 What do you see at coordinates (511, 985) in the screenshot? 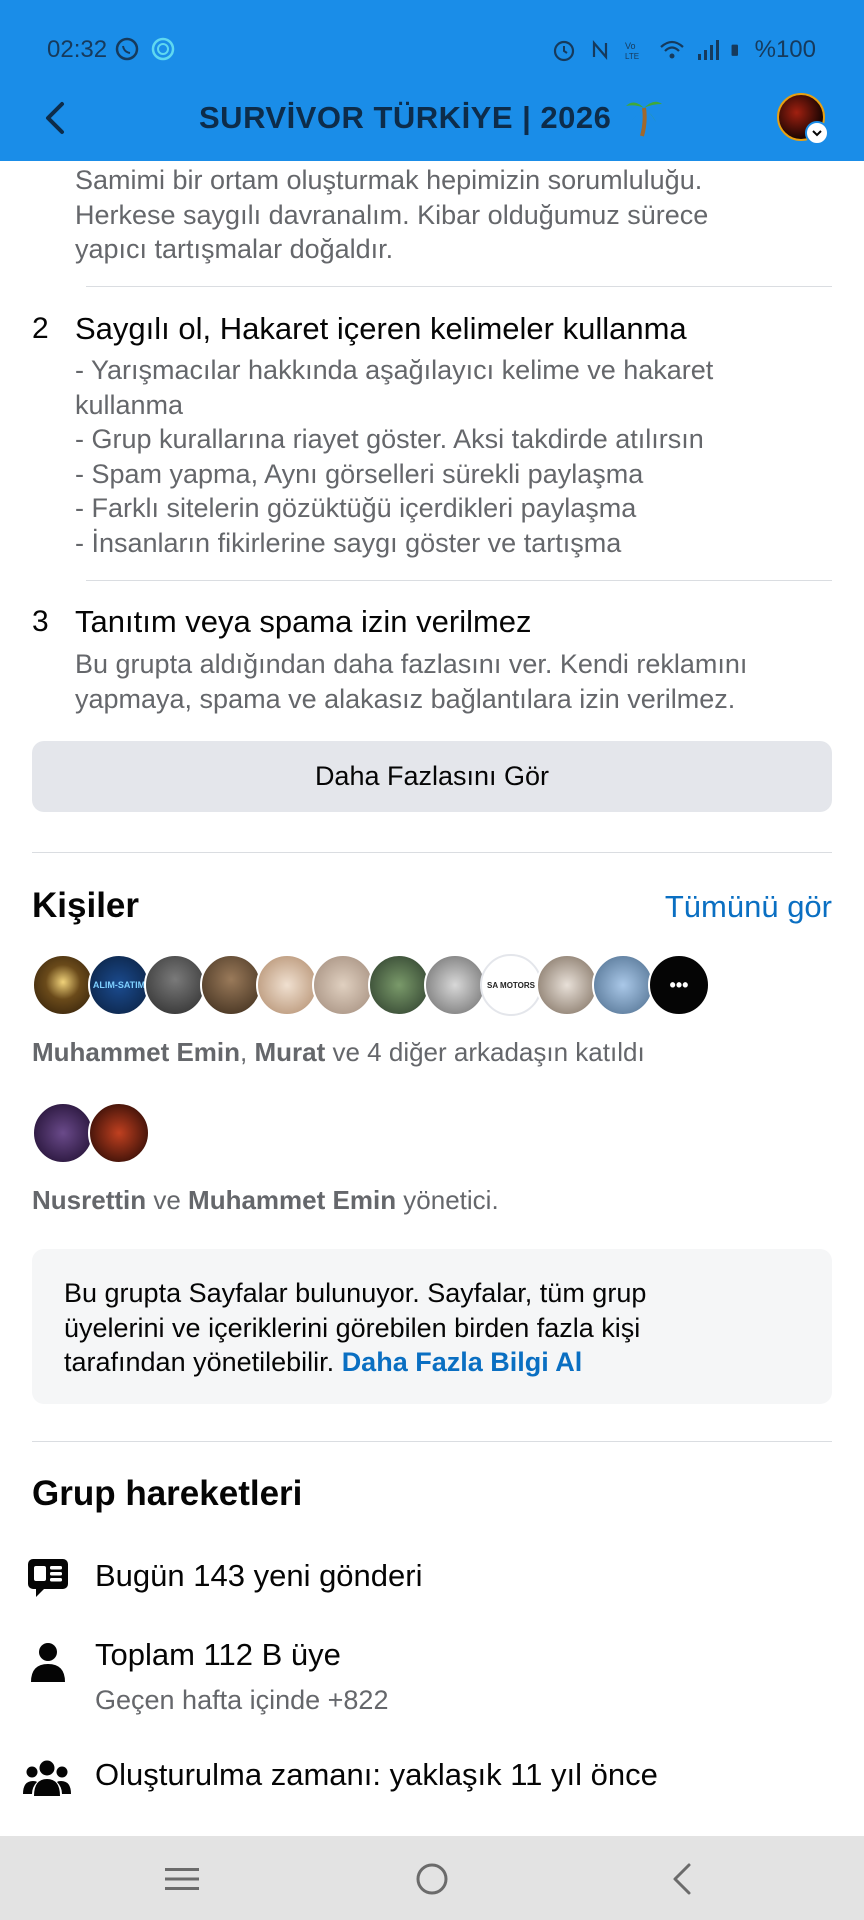
I see `member-avatar: SA MOTORS` at bounding box center [511, 985].